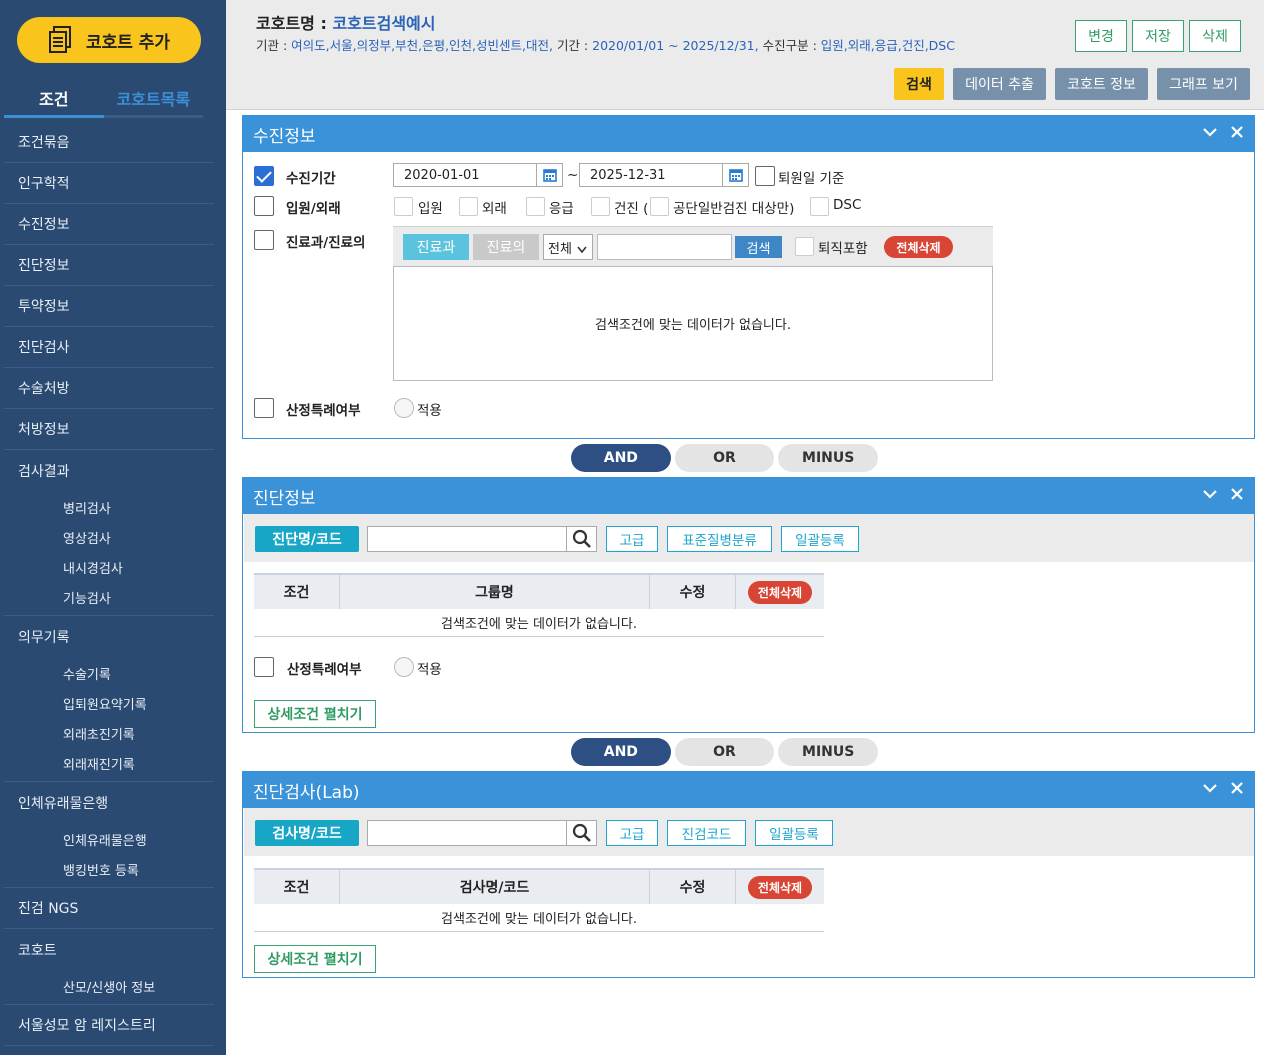 This screenshot has width=1264, height=1055. What do you see at coordinates (748, 496) in the screenshot?
I see `panel-header: 진단정보` at bounding box center [748, 496].